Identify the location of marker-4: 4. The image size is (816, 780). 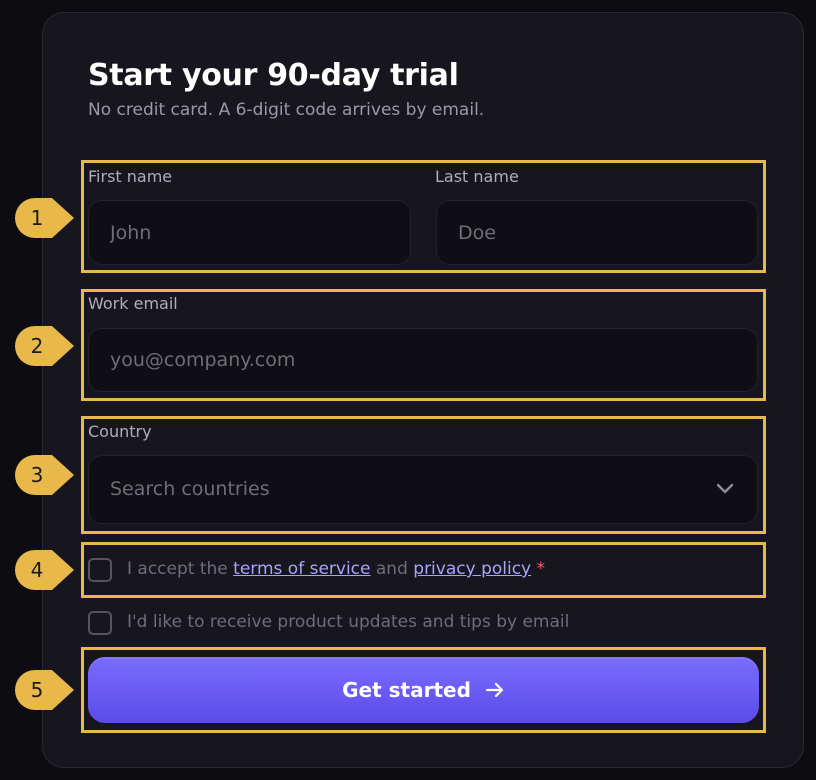
(45, 570).